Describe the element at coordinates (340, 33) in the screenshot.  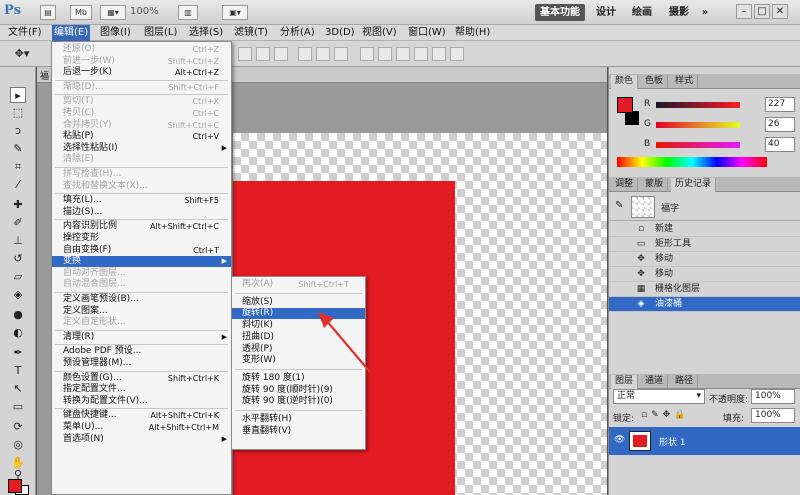
I see `menu-3d: 3D(D)` at that location.